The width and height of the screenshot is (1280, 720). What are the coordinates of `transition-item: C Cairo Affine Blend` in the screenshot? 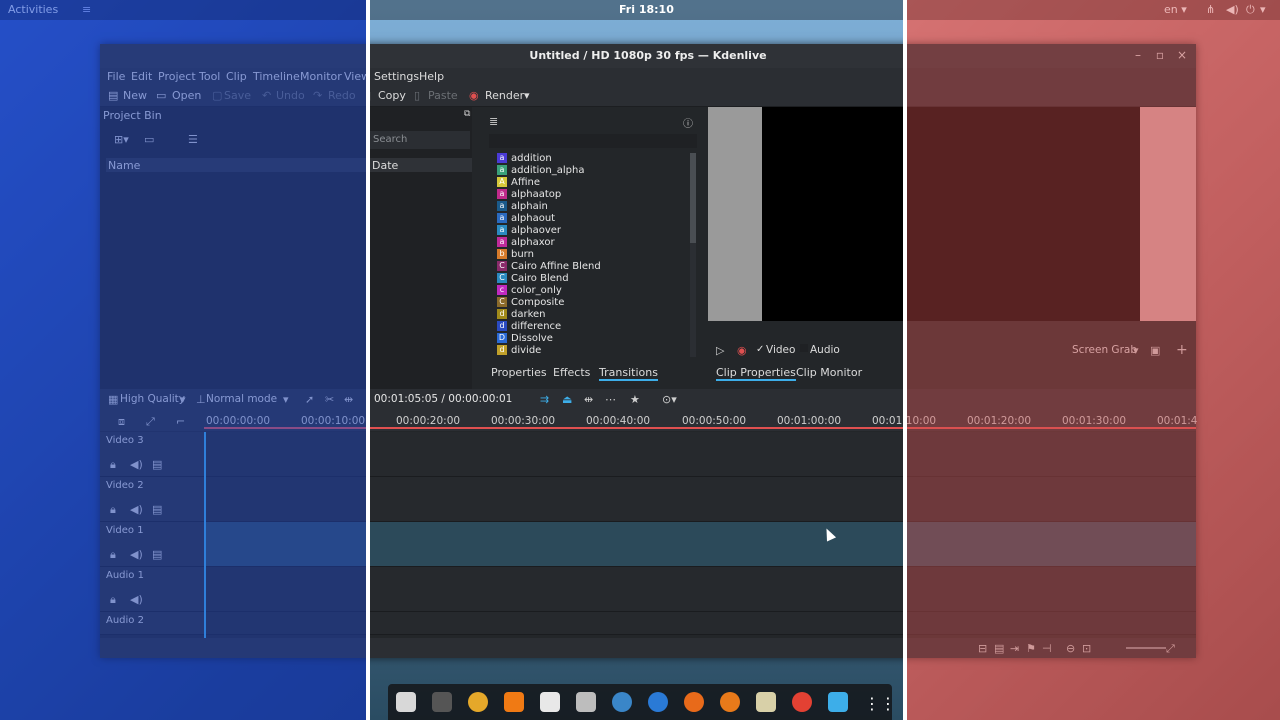 It's located at (549, 267).